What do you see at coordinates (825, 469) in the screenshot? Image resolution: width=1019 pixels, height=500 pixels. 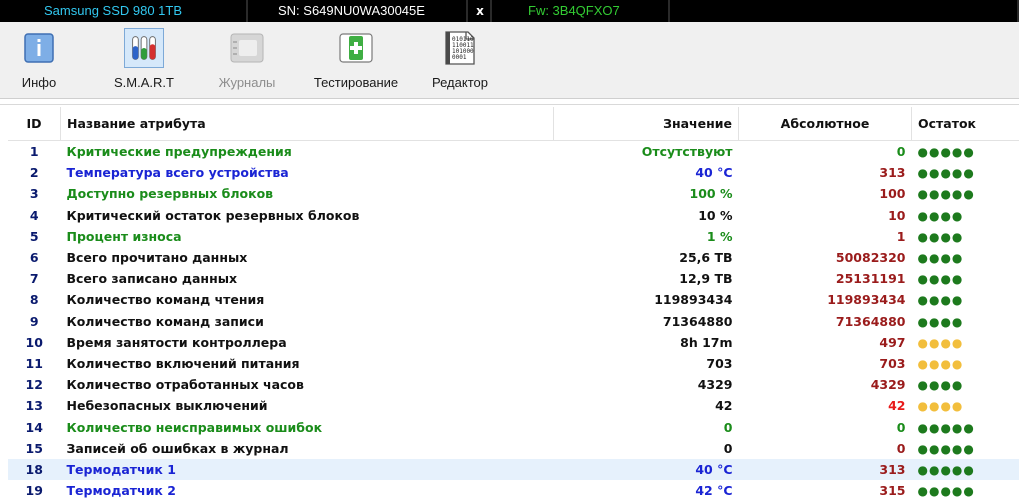 I see `attribute-absolute: 313` at bounding box center [825, 469].